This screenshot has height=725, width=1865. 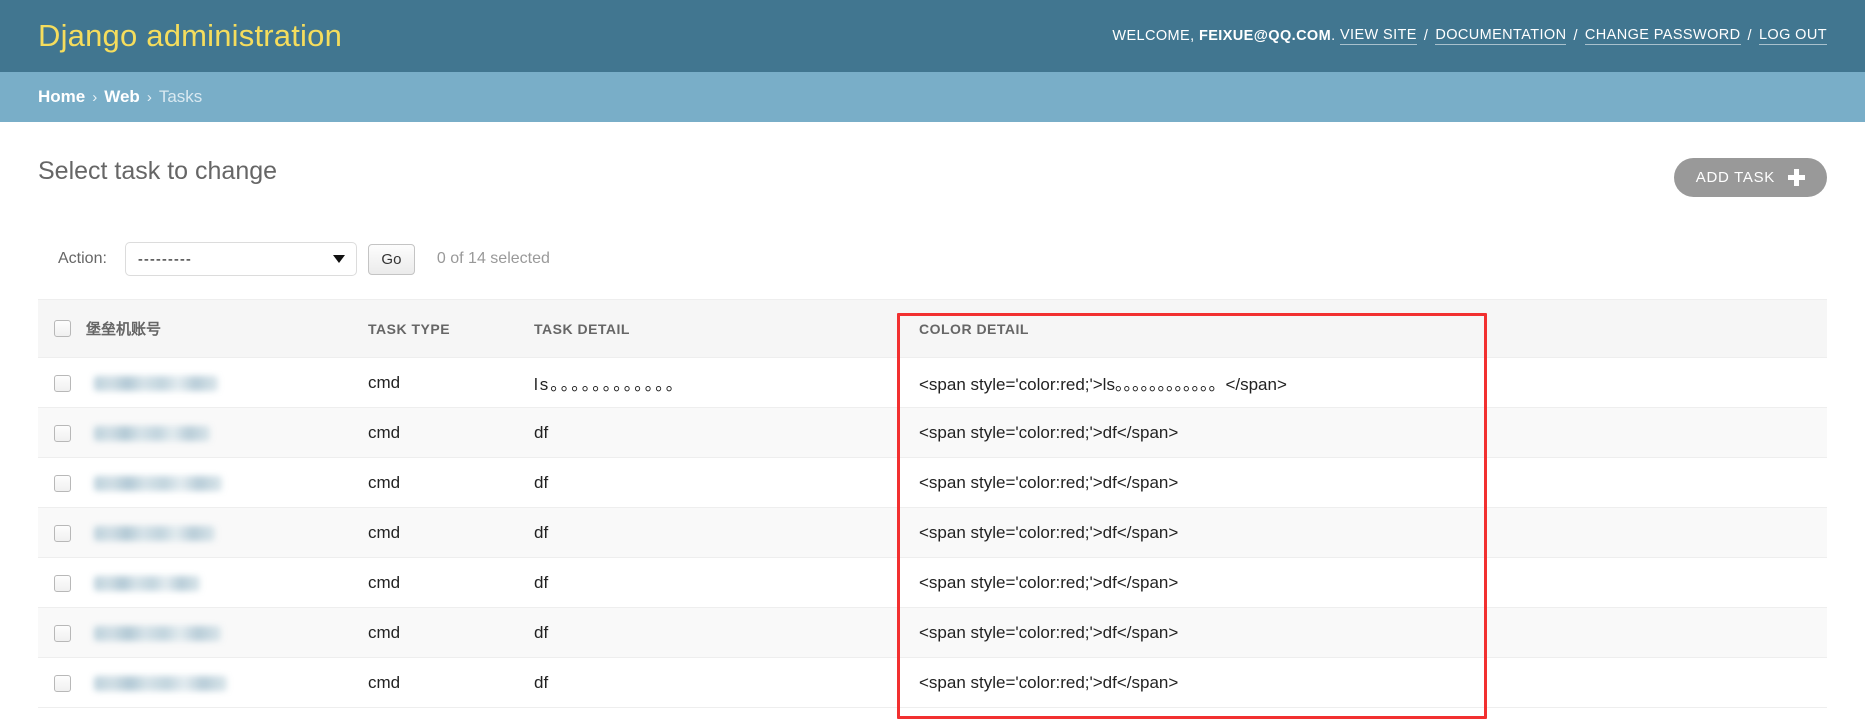 What do you see at coordinates (391, 259) in the screenshot?
I see `go-button: Go` at bounding box center [391, 259].